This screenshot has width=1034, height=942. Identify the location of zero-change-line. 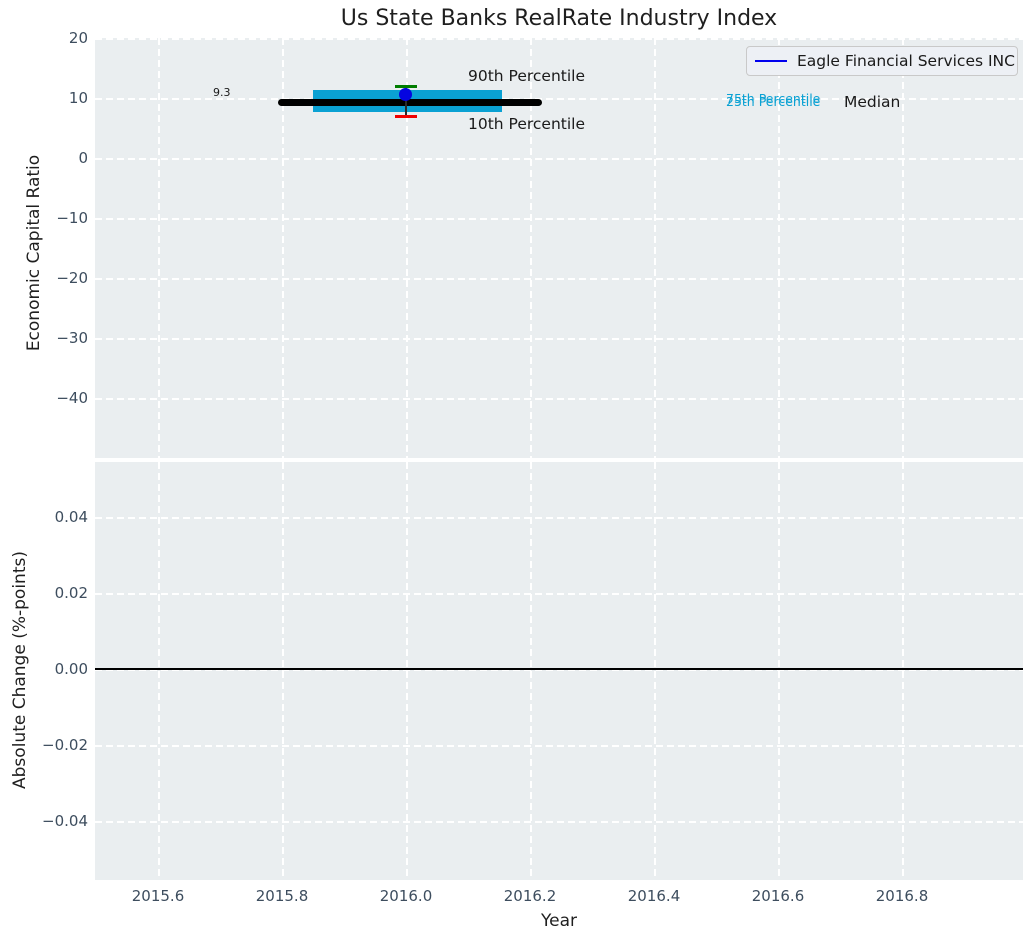
(559, 669).